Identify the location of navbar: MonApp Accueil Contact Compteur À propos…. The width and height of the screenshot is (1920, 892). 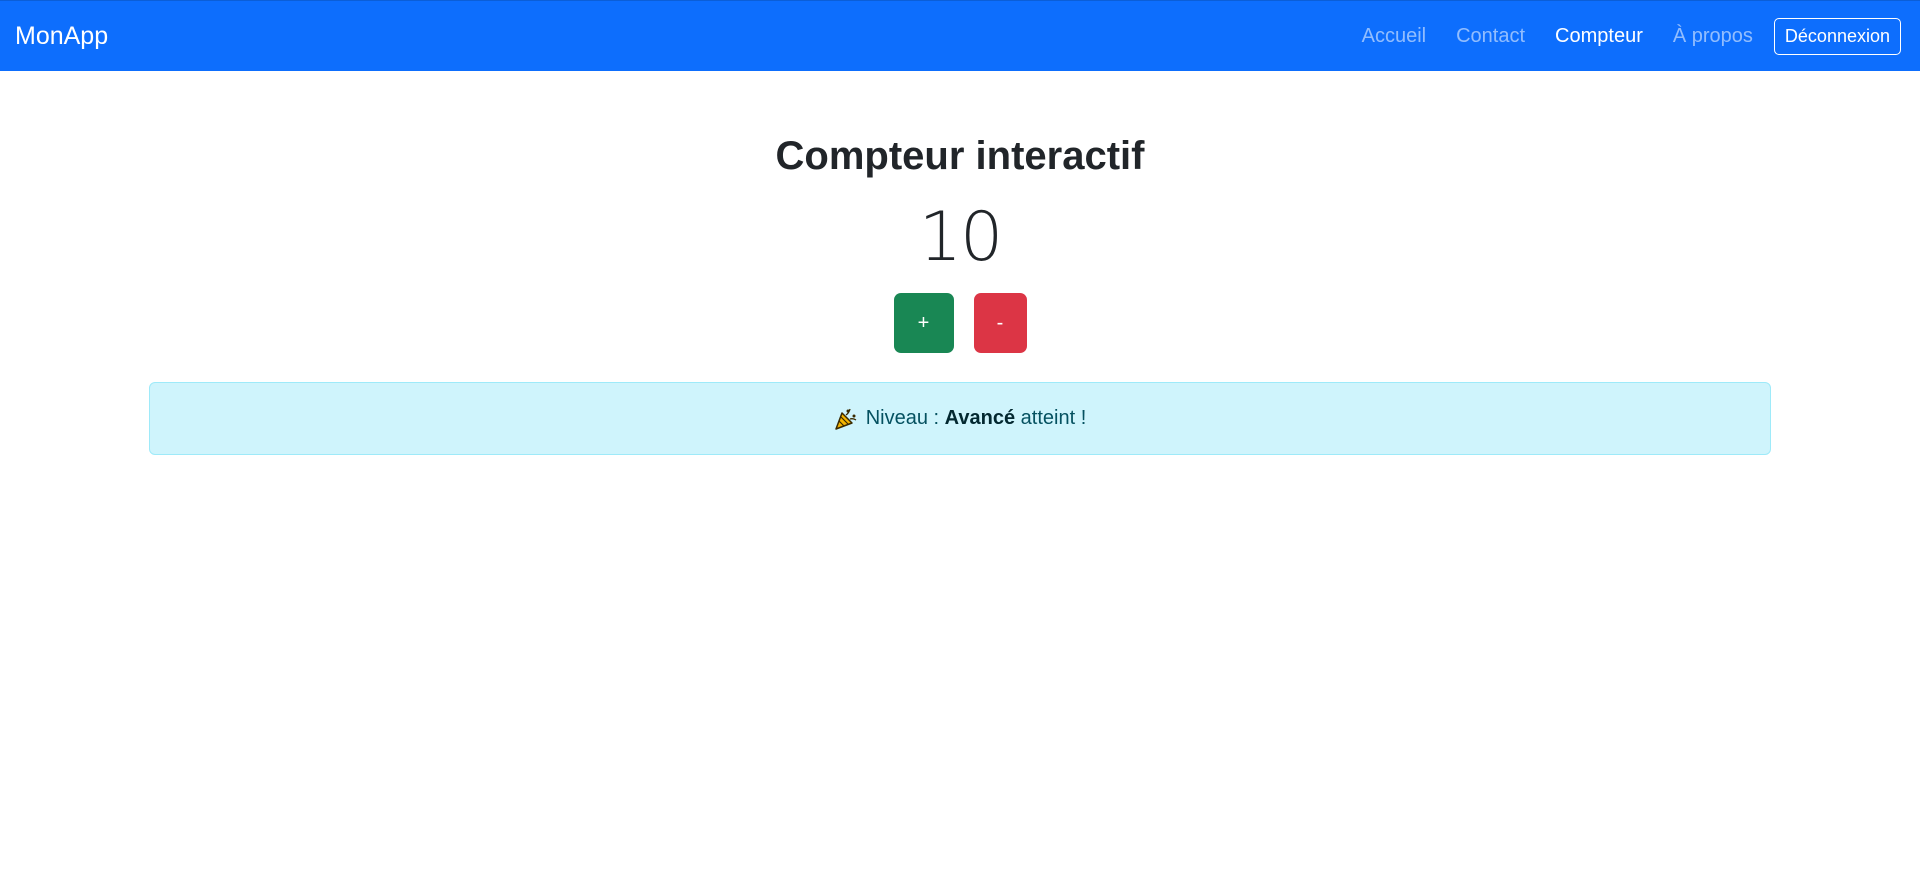
(960, 35).